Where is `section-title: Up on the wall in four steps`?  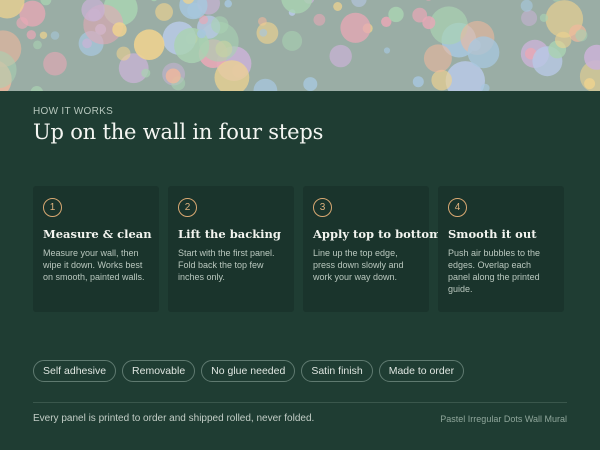 section-title: Up on the wall in four steps is located at coordinates (178, 132).